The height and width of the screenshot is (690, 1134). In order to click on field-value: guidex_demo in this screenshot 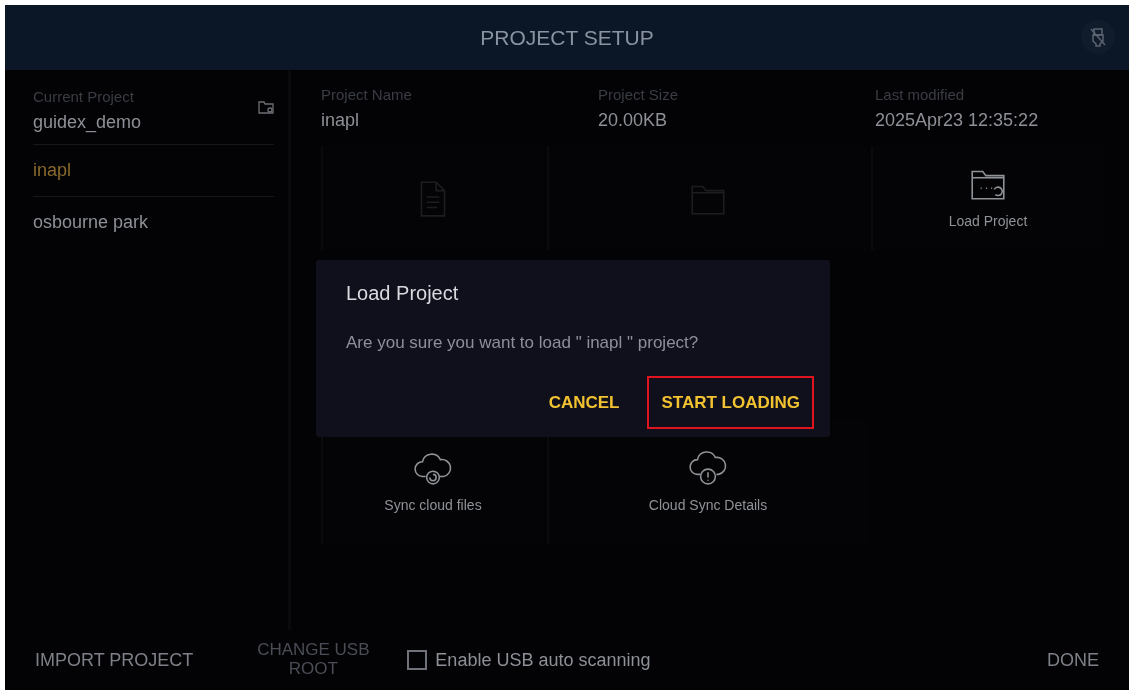, I will do `click(87, 122)`.